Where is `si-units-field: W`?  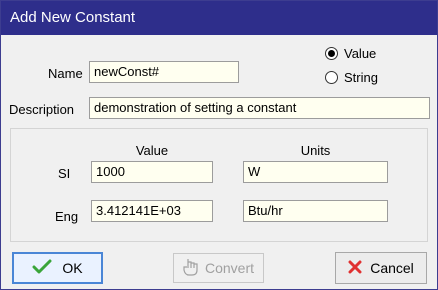
si-units-field: W is located at coordinates (315, 172).